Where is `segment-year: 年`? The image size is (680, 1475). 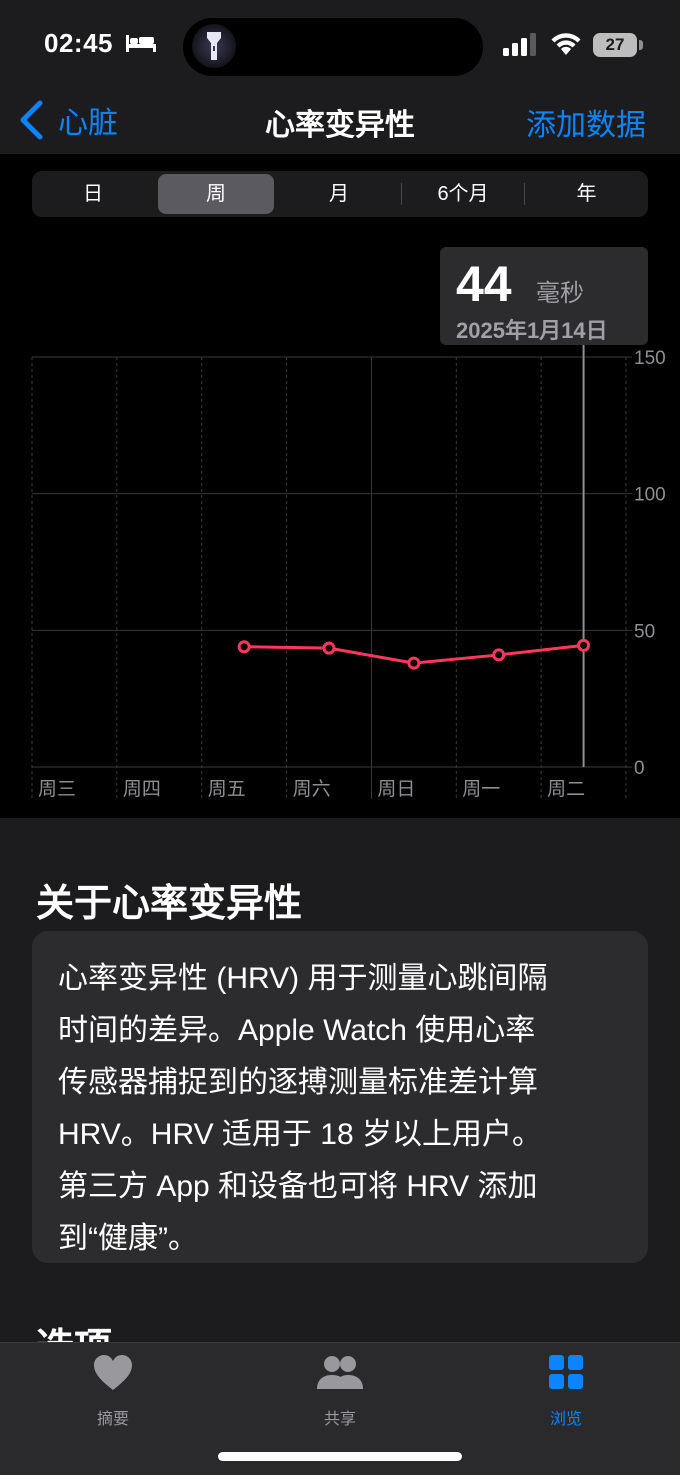
segment-year: 年 is located at coordinates (586, 194).